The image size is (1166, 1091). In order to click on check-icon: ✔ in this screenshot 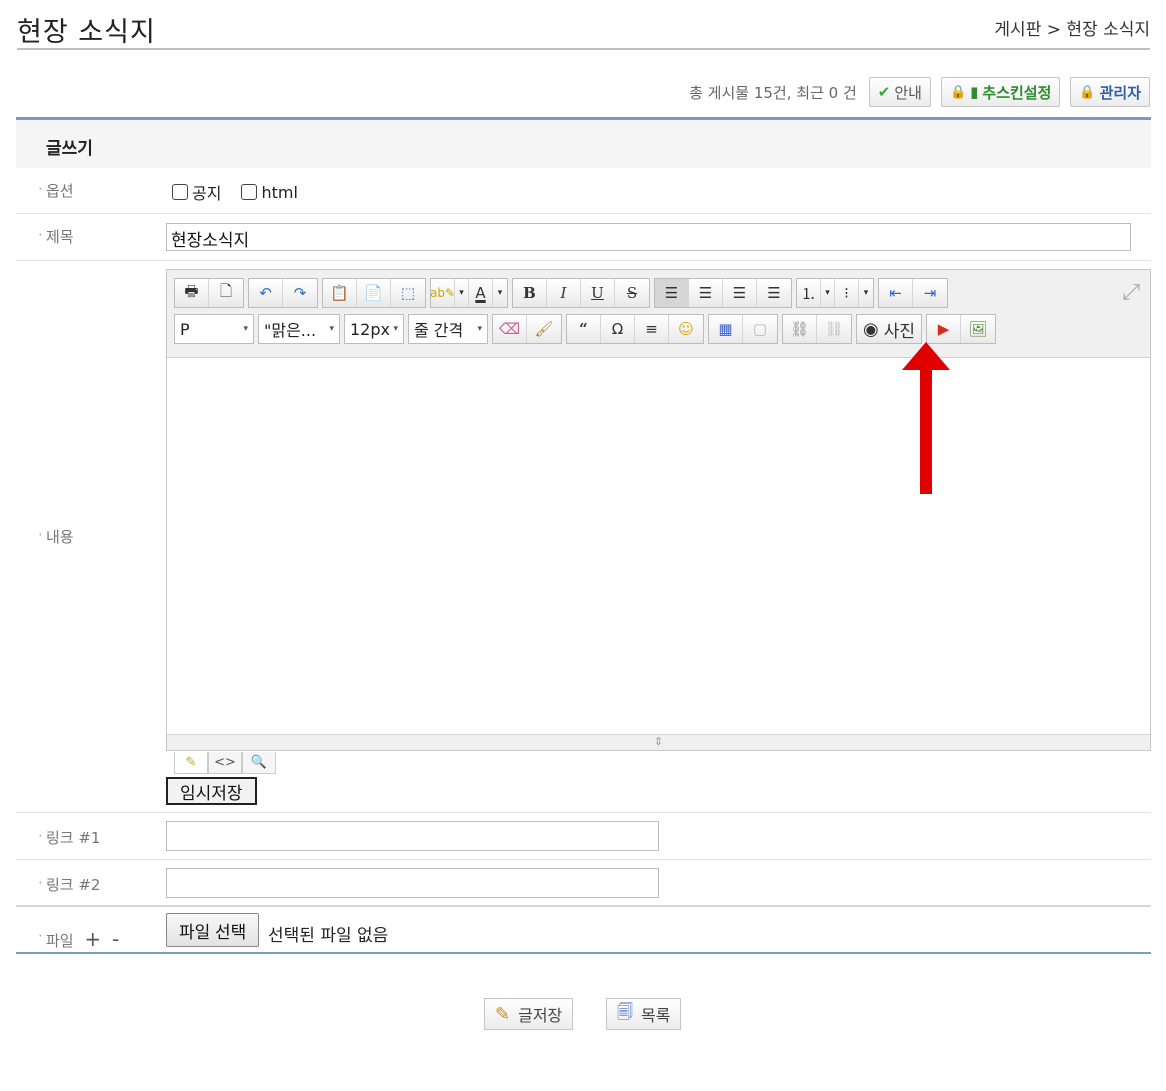, I will do `click(884, 92)`.